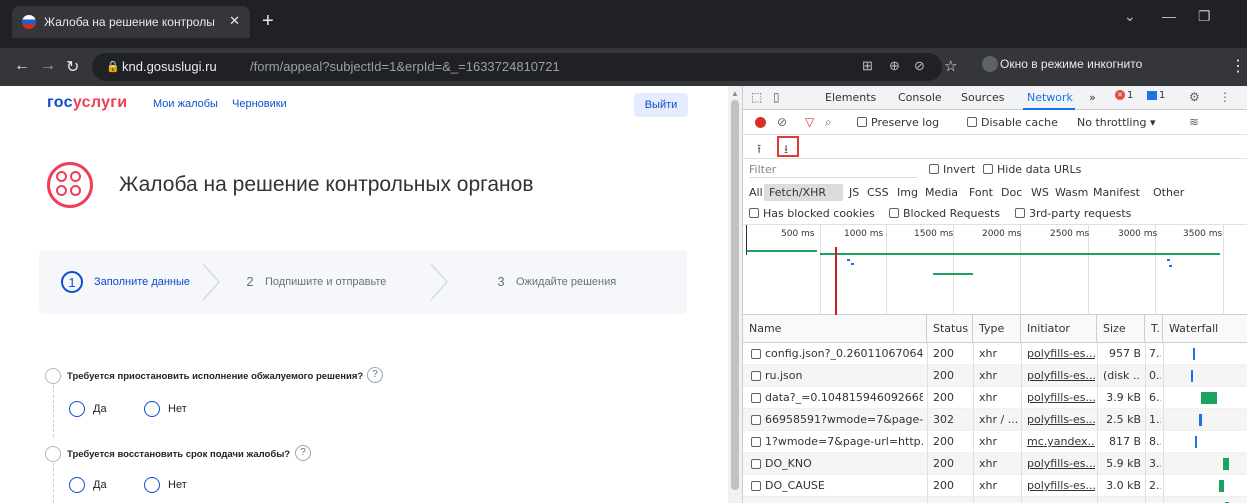  Describe the element at coordinates (1071, 64) in the screenshot. I see `incognito-label: Окно в режиме инкогнито` at that location.